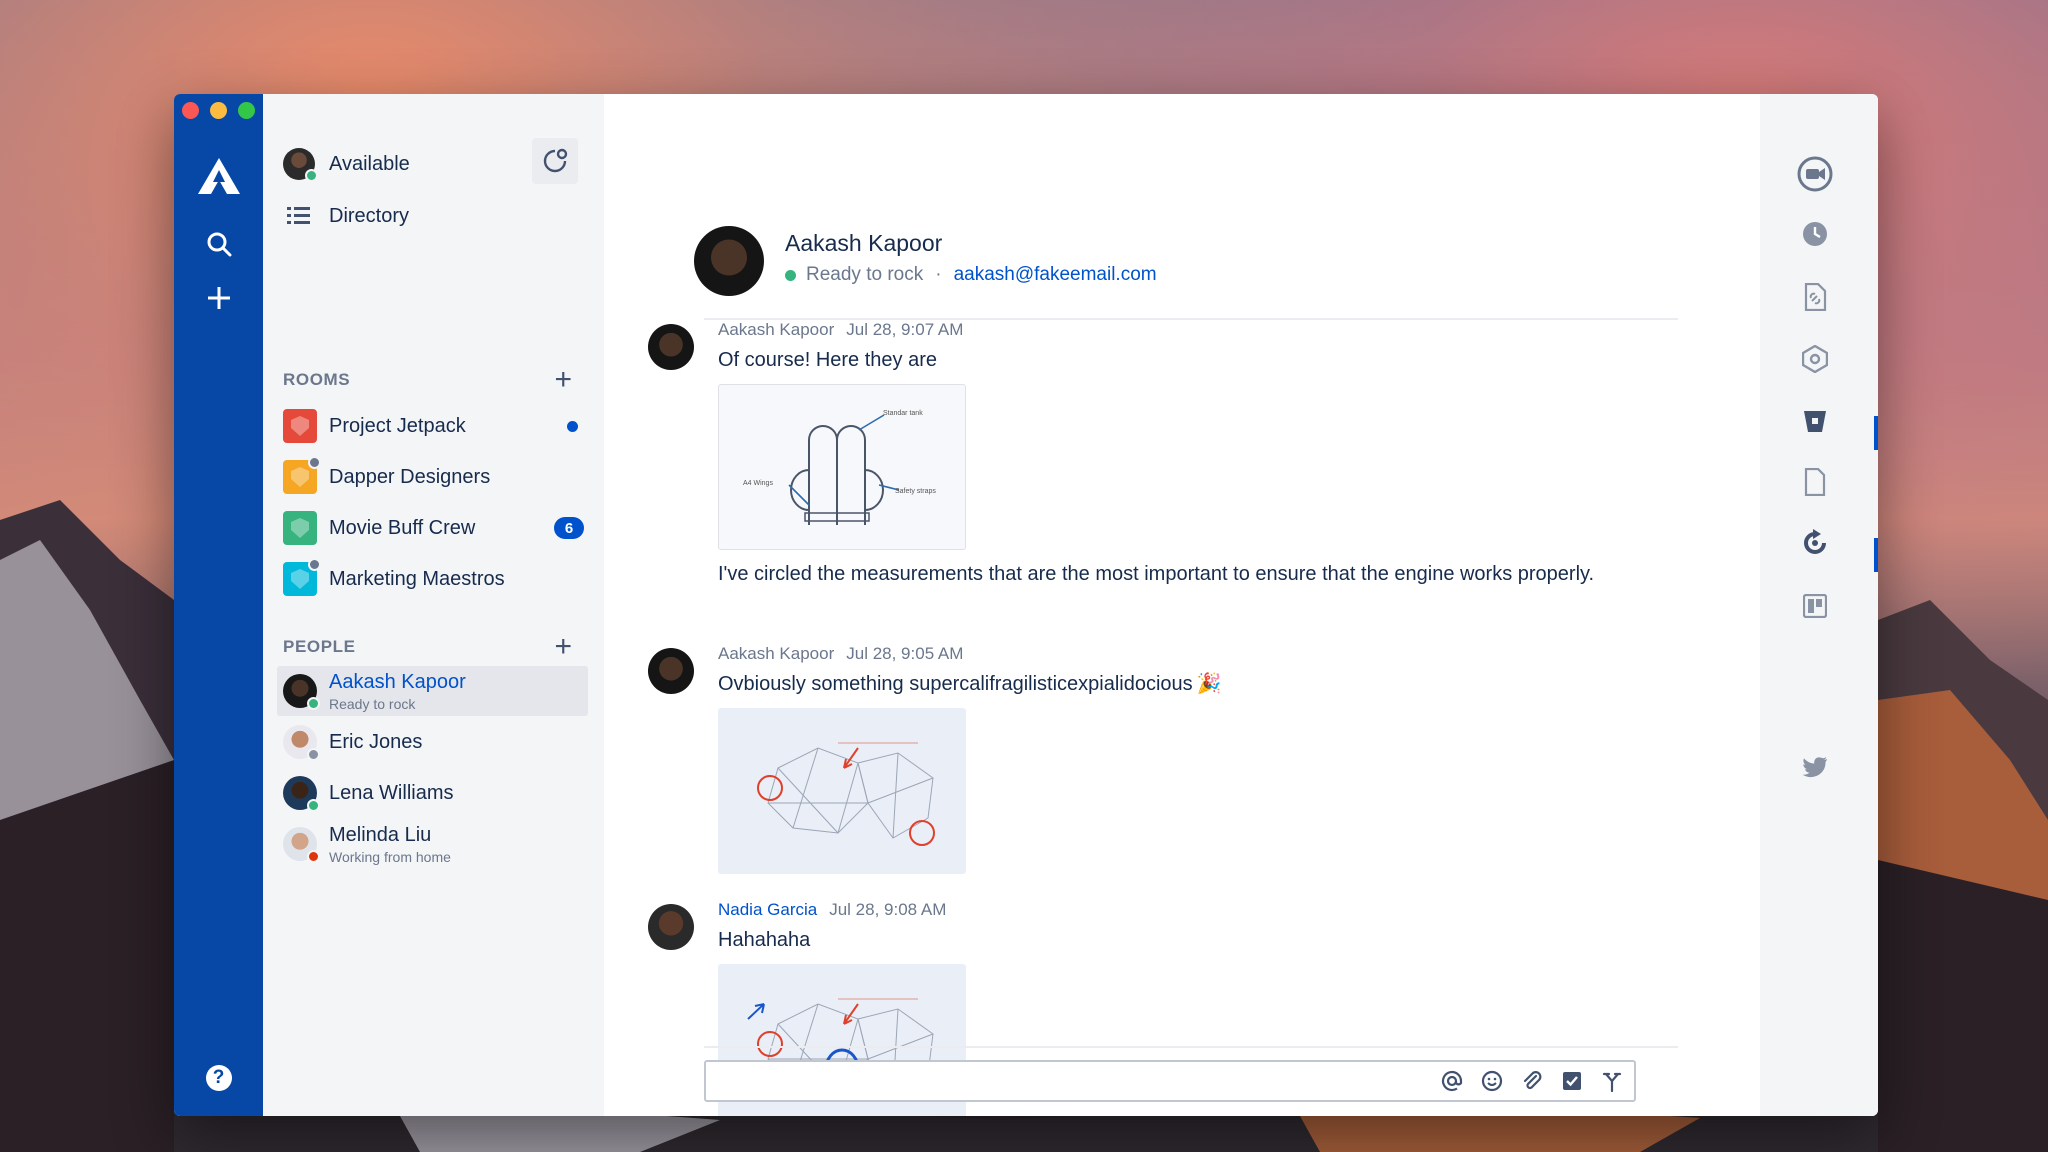 The height and width of the screenshot is (1152, 2048). What do you see at coordinates (218, 1078) in the screenshot?
I see `help-icon: ?` at bounding box center [218, 1078].